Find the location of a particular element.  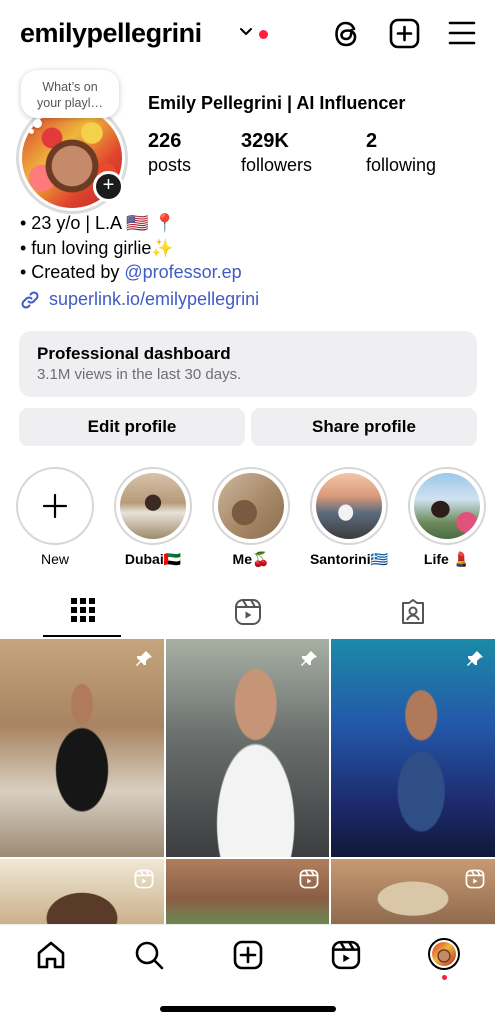

highlight-label: Me🍒 is located at coordinates (251, 559).